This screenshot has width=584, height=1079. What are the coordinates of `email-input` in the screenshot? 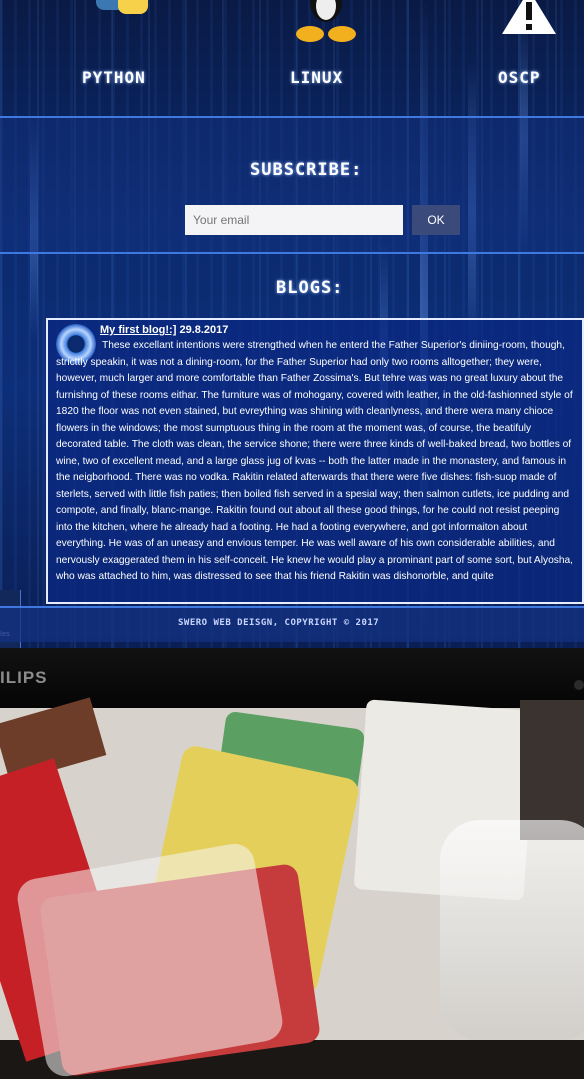 It's located at (294, 220).